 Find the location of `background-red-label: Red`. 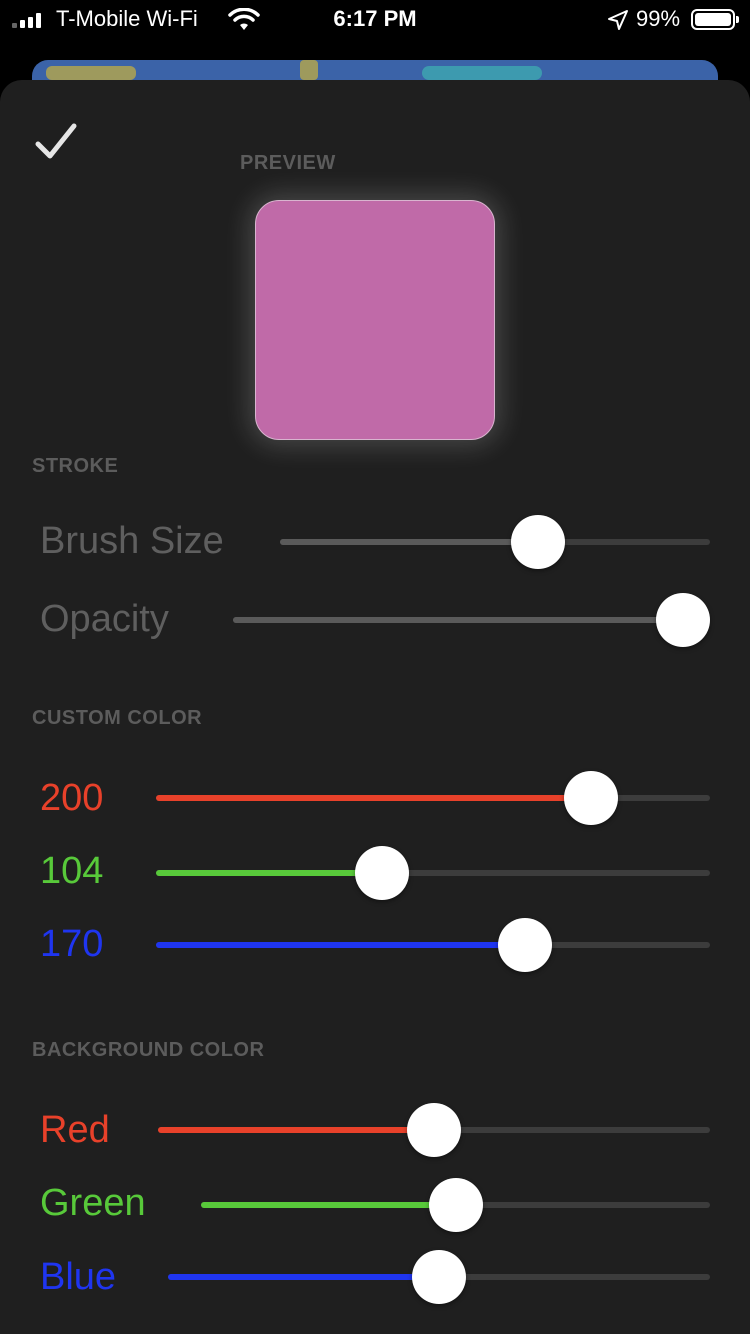

background-red-label: Red is located at coordinates (75, 1130).